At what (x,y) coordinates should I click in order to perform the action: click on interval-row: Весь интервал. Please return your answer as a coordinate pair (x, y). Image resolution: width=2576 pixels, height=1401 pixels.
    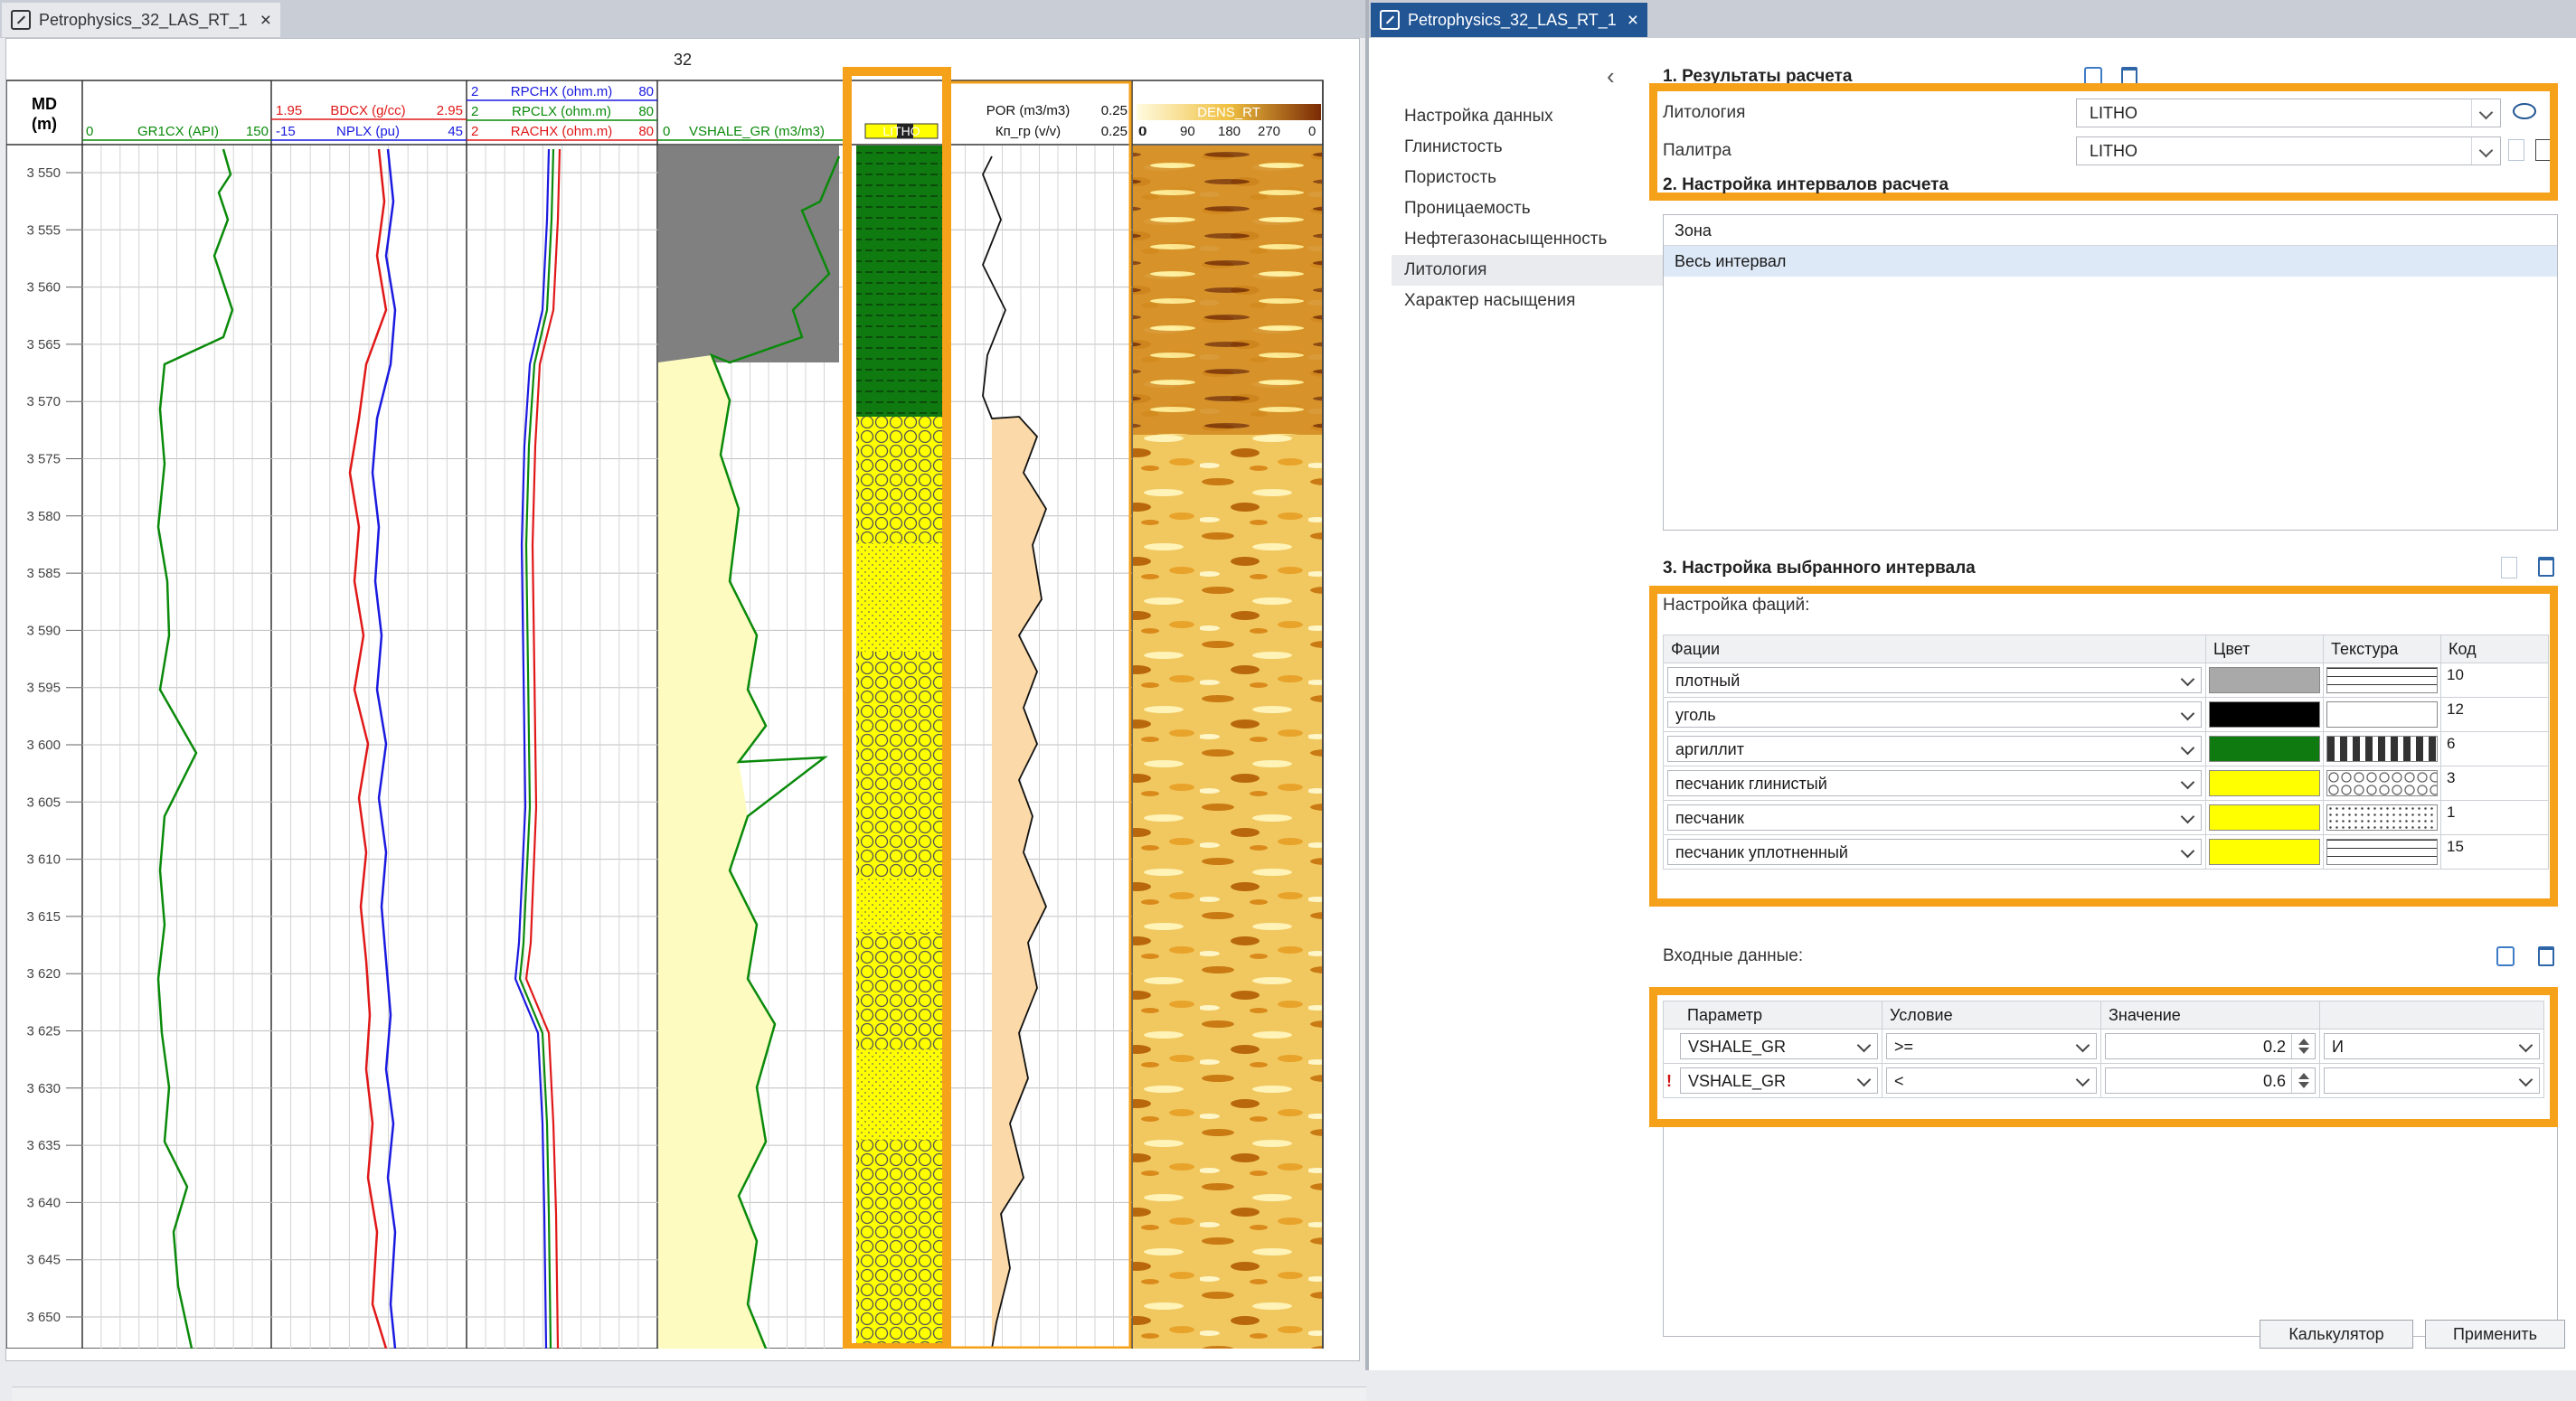
    Looking at the image, I should click on (2110, 261).